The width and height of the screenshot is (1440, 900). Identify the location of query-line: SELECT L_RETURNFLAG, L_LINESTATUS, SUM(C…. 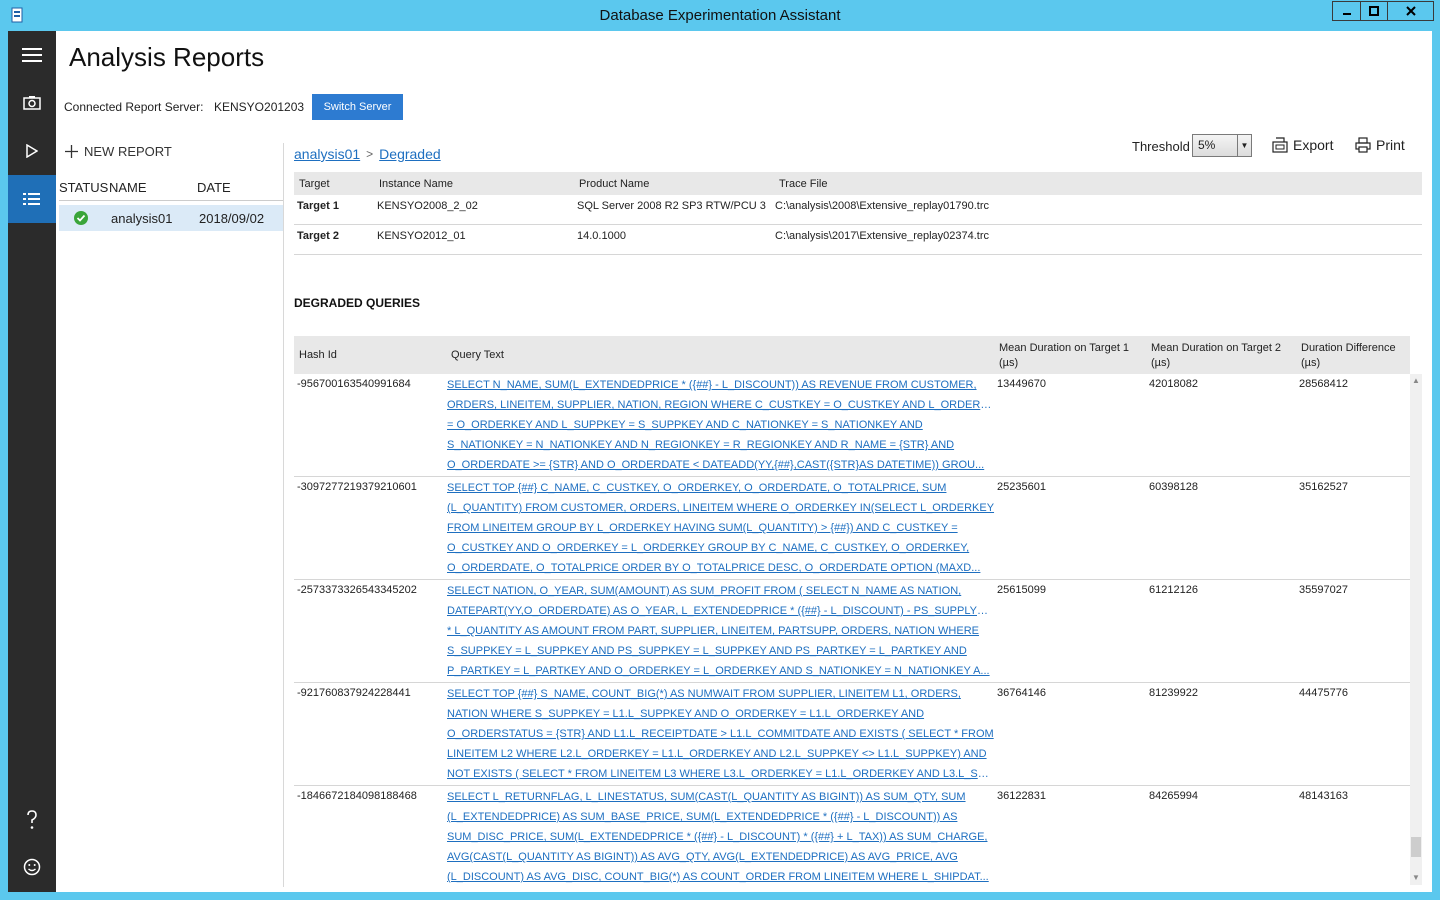
(706, 797).